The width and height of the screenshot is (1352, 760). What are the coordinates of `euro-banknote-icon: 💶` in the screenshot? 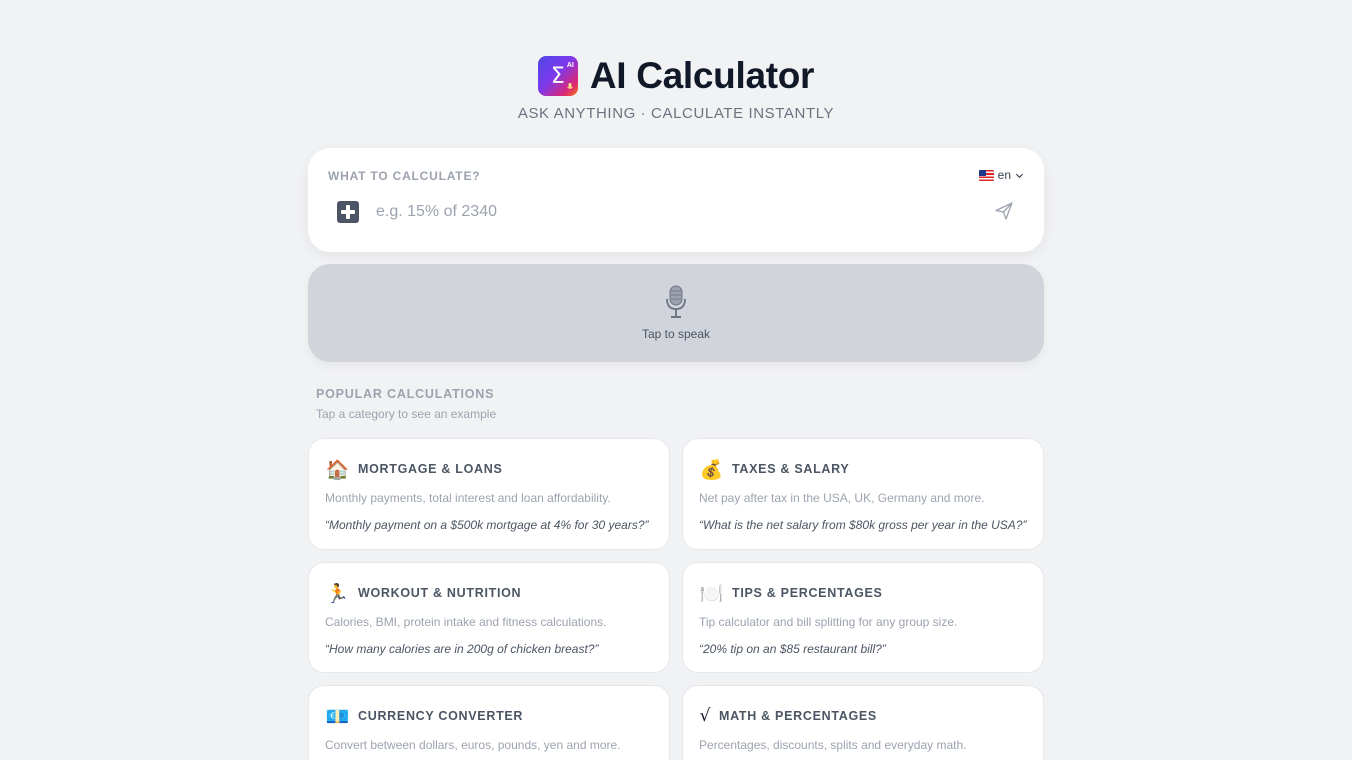 It's located at (337, 716).